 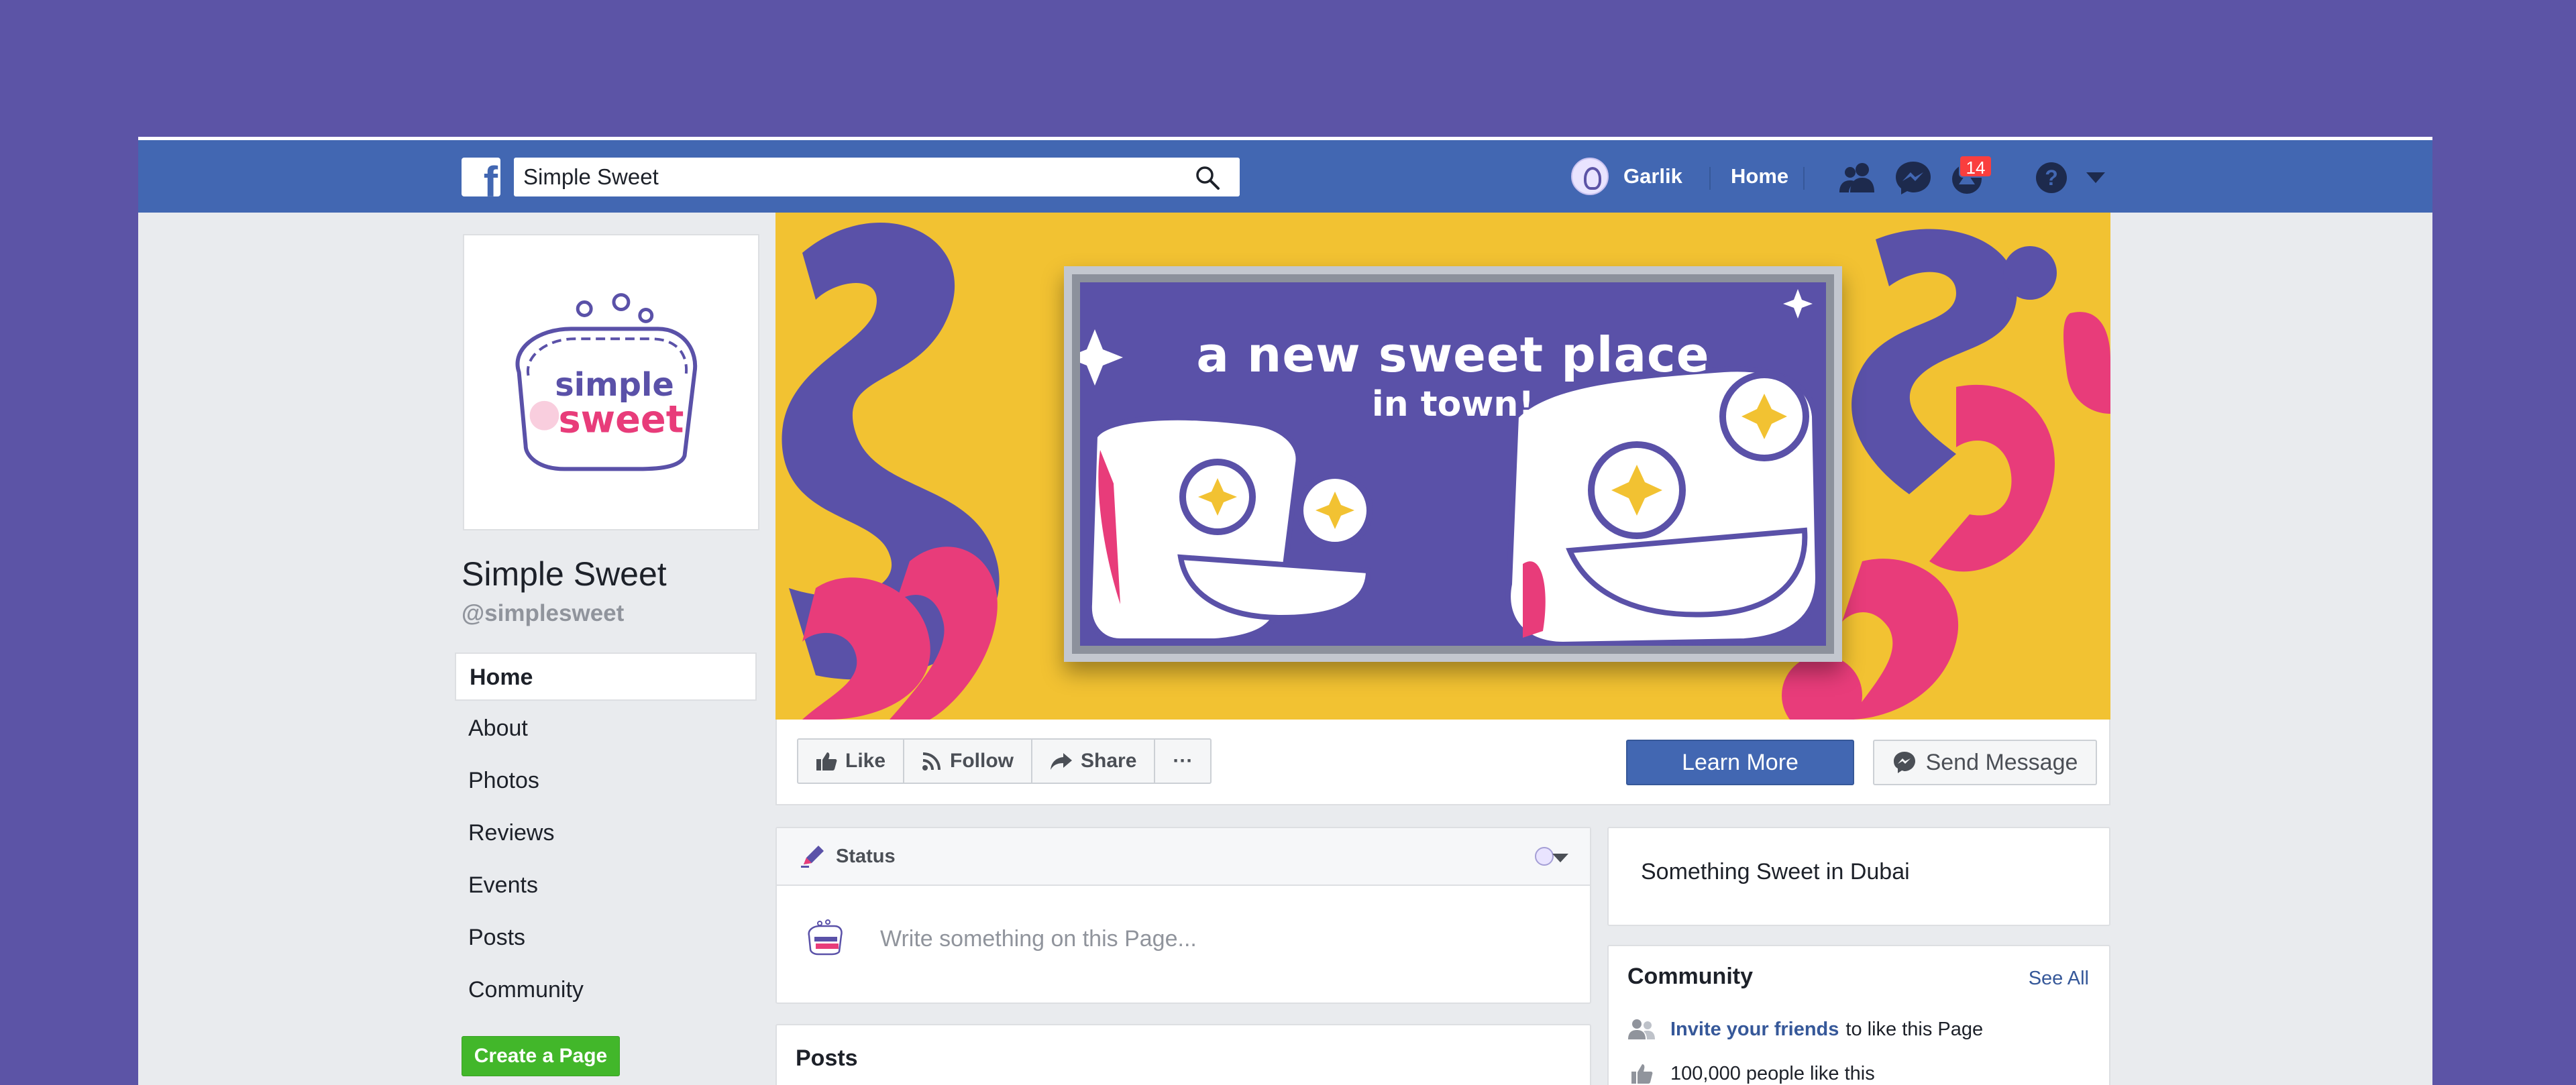 What do you see at coordinates (606, 888) in the screenshot?
I see `leftnav-item-events: Events` at bounding box center [606, 888].